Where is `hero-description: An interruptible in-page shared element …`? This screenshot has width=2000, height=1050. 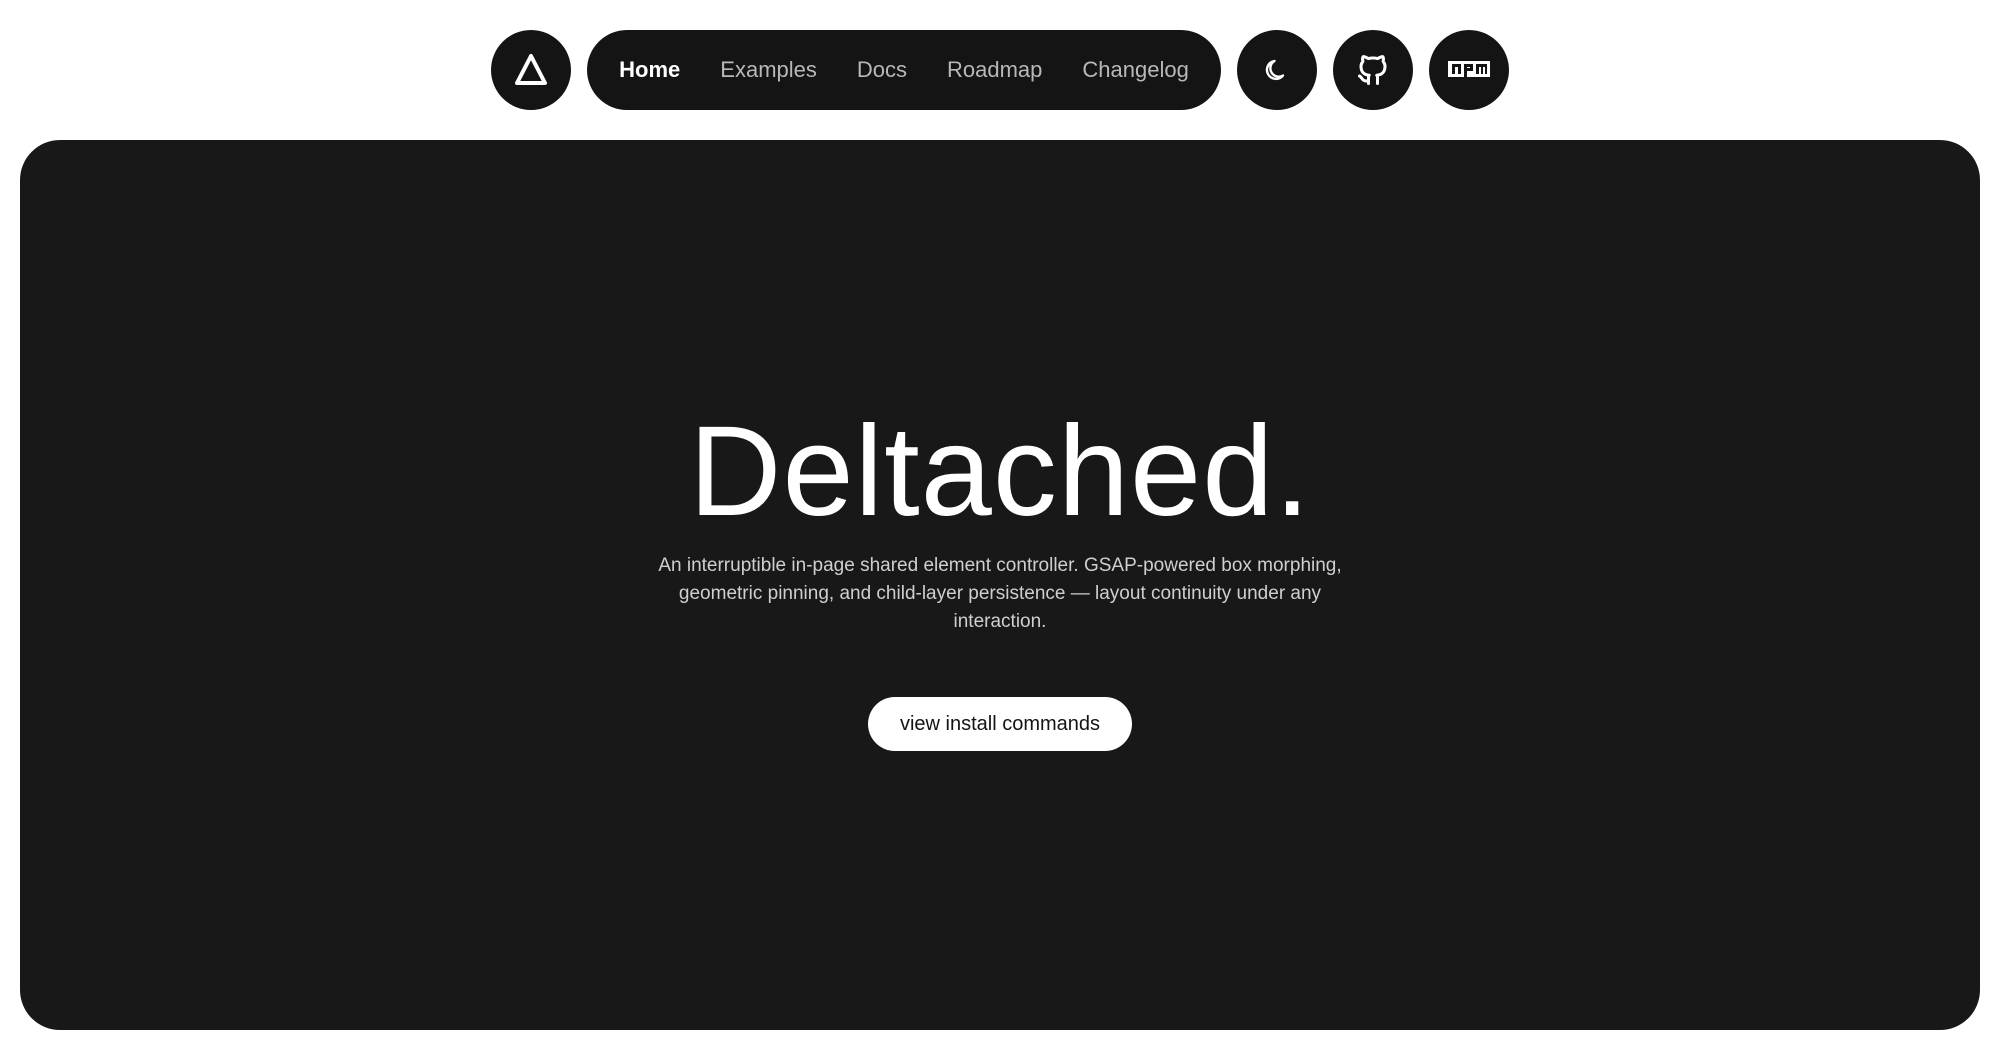 hero-description: An interruptible in-page shared element … is located at coordinates (1000, 593).